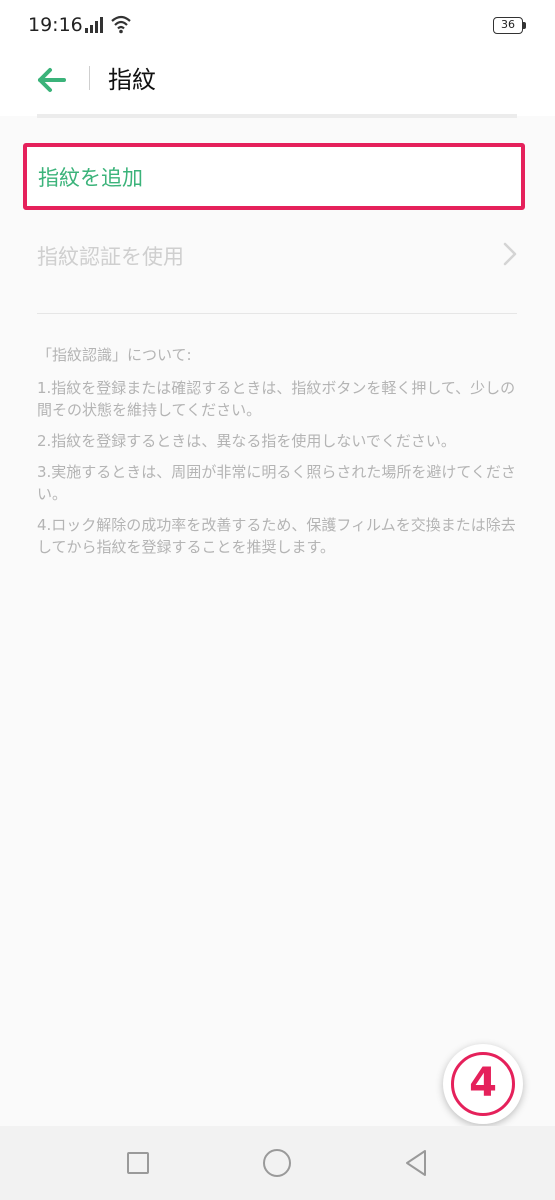 This screenshot has width=555, height=1200. What do you see at coordinates (121, 24) in the screenshot?
I see `wifi-icon` at bounding box center [121, 24].